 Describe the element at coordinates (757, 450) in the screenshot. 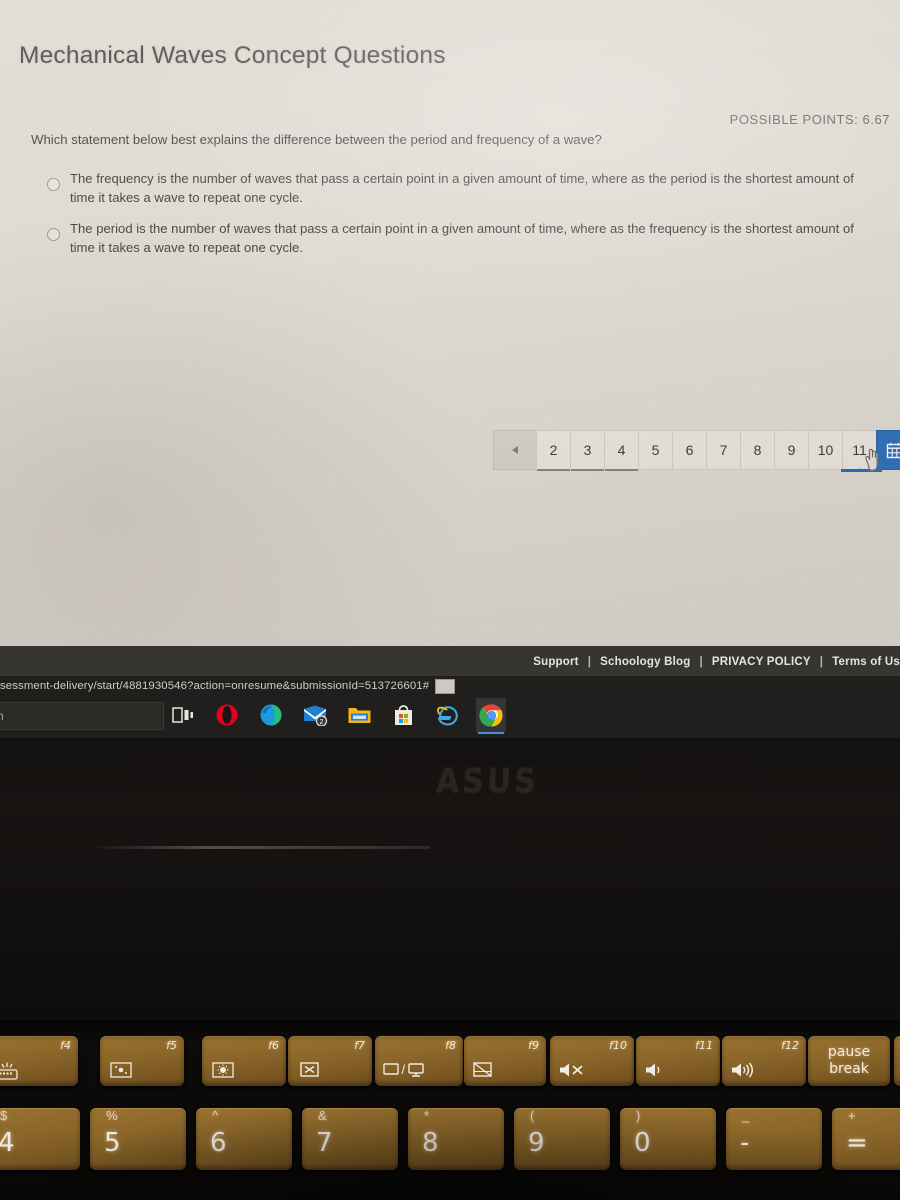

I see `pagination-page-8: 8` at that location.